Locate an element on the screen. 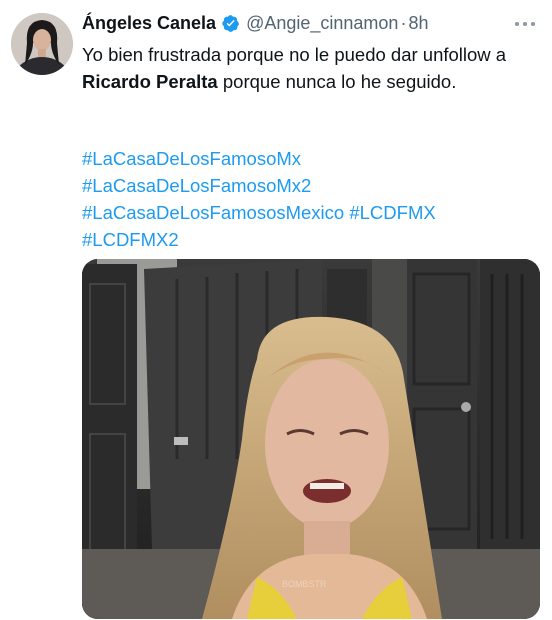 Image resolution: width=552 pixels, height=620 pixels. media-watermark: BOMBSTR is located at coordinates (304, 584).